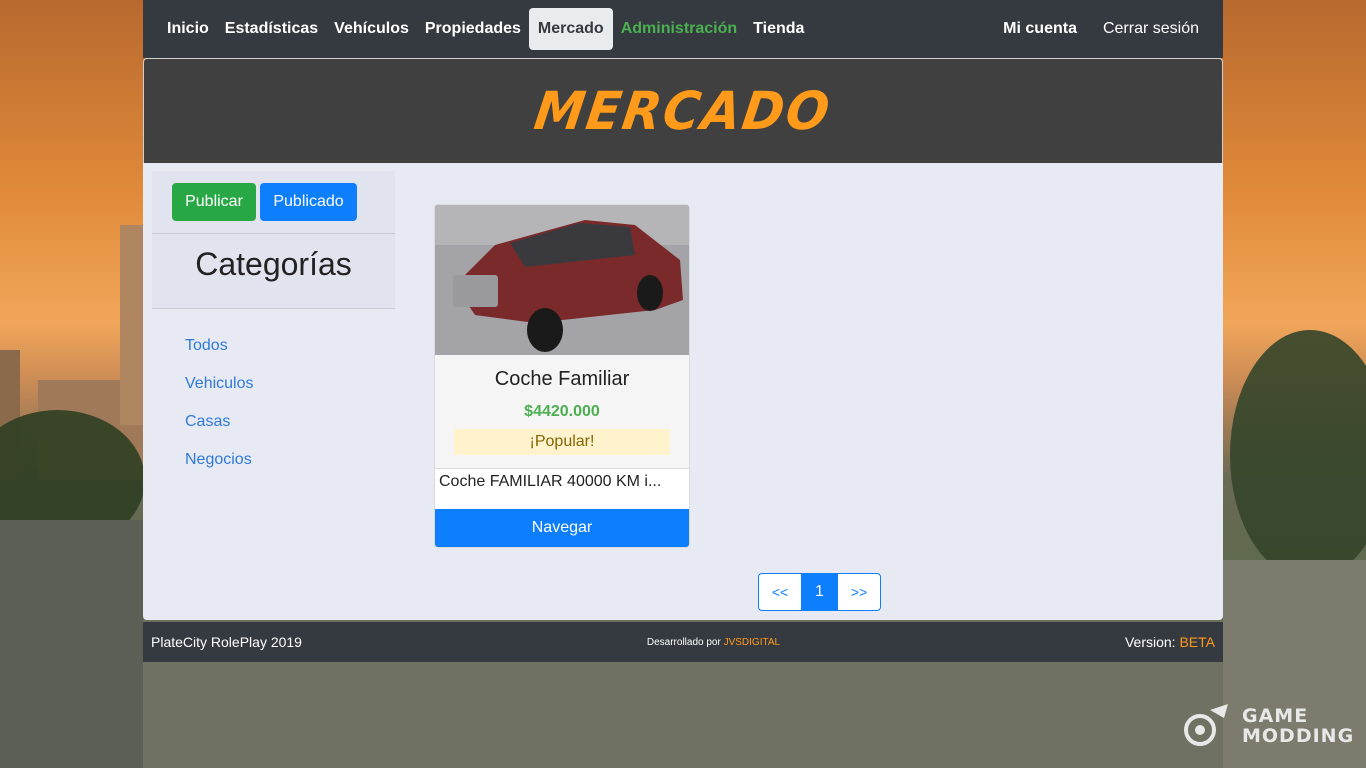 The image size is (1366, 768). I want to click on nav-propiedades: Propiedades, so click(473, 29).